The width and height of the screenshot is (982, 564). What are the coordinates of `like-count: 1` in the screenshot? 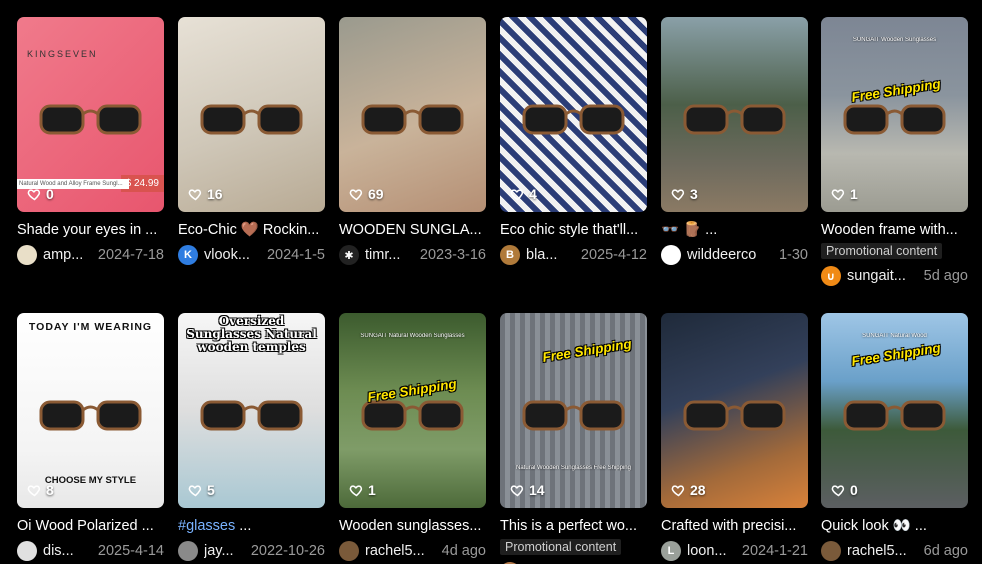 It's located at (362, 490).